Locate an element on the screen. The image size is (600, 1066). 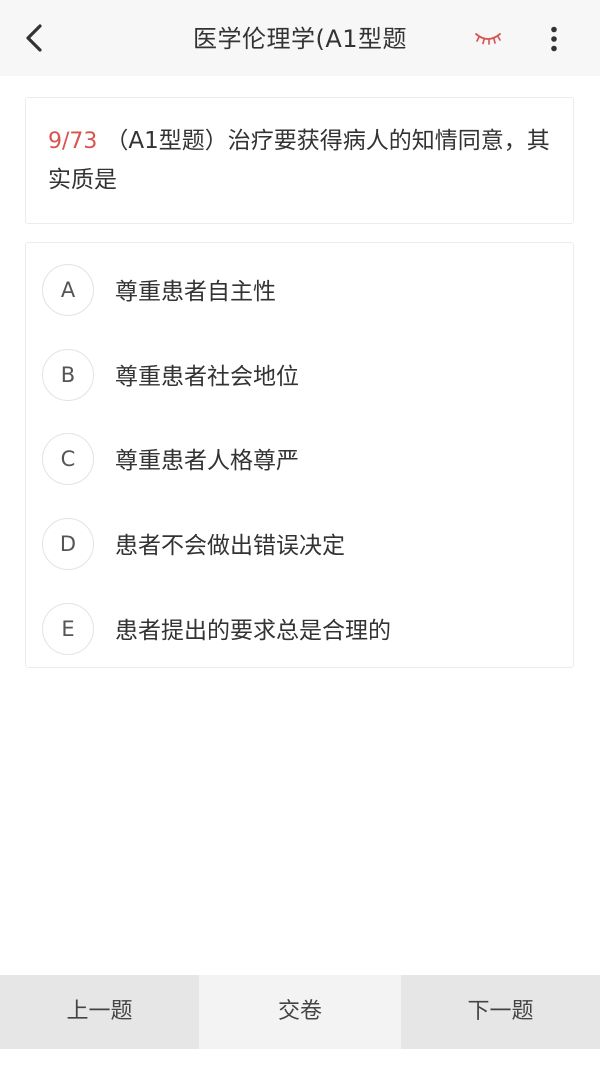
option-letter: B is located at coordinates (68, 375).